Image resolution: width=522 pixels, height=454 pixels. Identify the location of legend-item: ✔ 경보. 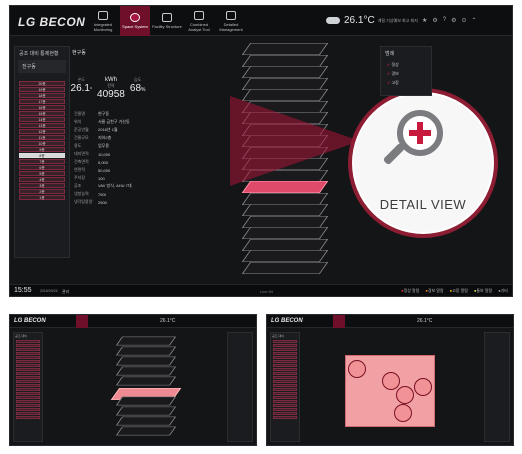
(409, 73).